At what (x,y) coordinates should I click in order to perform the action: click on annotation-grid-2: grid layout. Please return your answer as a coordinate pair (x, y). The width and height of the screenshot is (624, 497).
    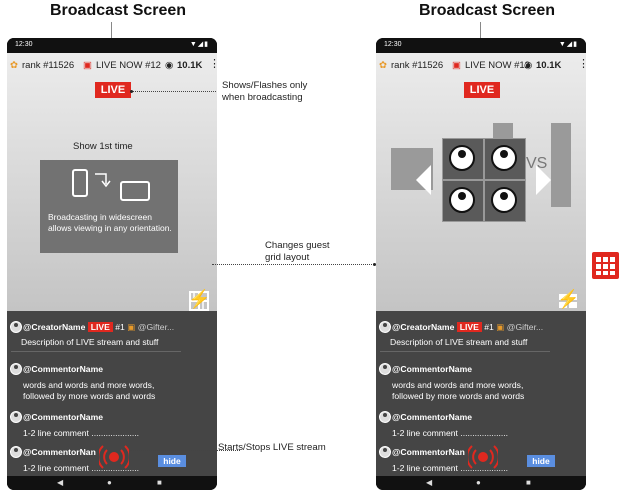
    Looking at the image, I should click on (287, 257).